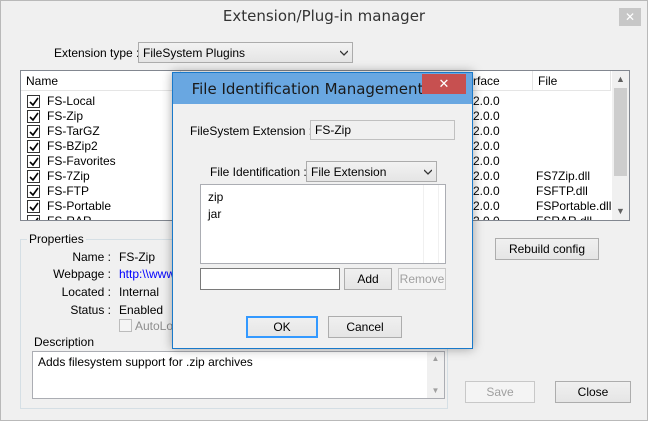  Describe the element at coordinates (68, 191) in the screenshot. I see `plugin-name: FS-FTP` at that location.